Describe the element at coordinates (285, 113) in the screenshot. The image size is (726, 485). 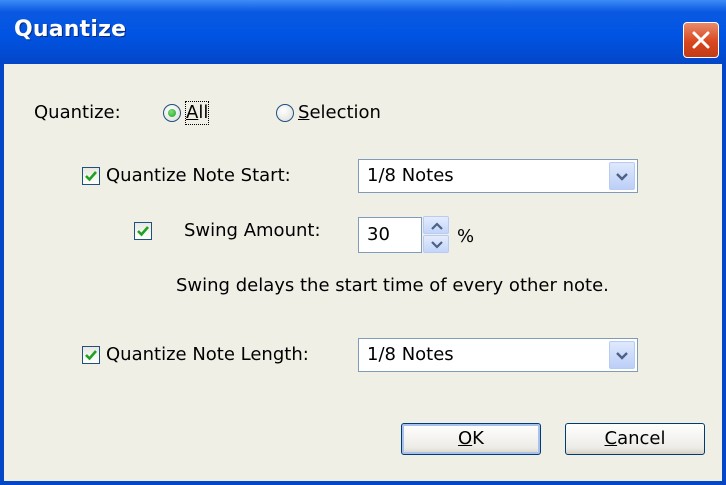
I see `radio-selection` at that location.